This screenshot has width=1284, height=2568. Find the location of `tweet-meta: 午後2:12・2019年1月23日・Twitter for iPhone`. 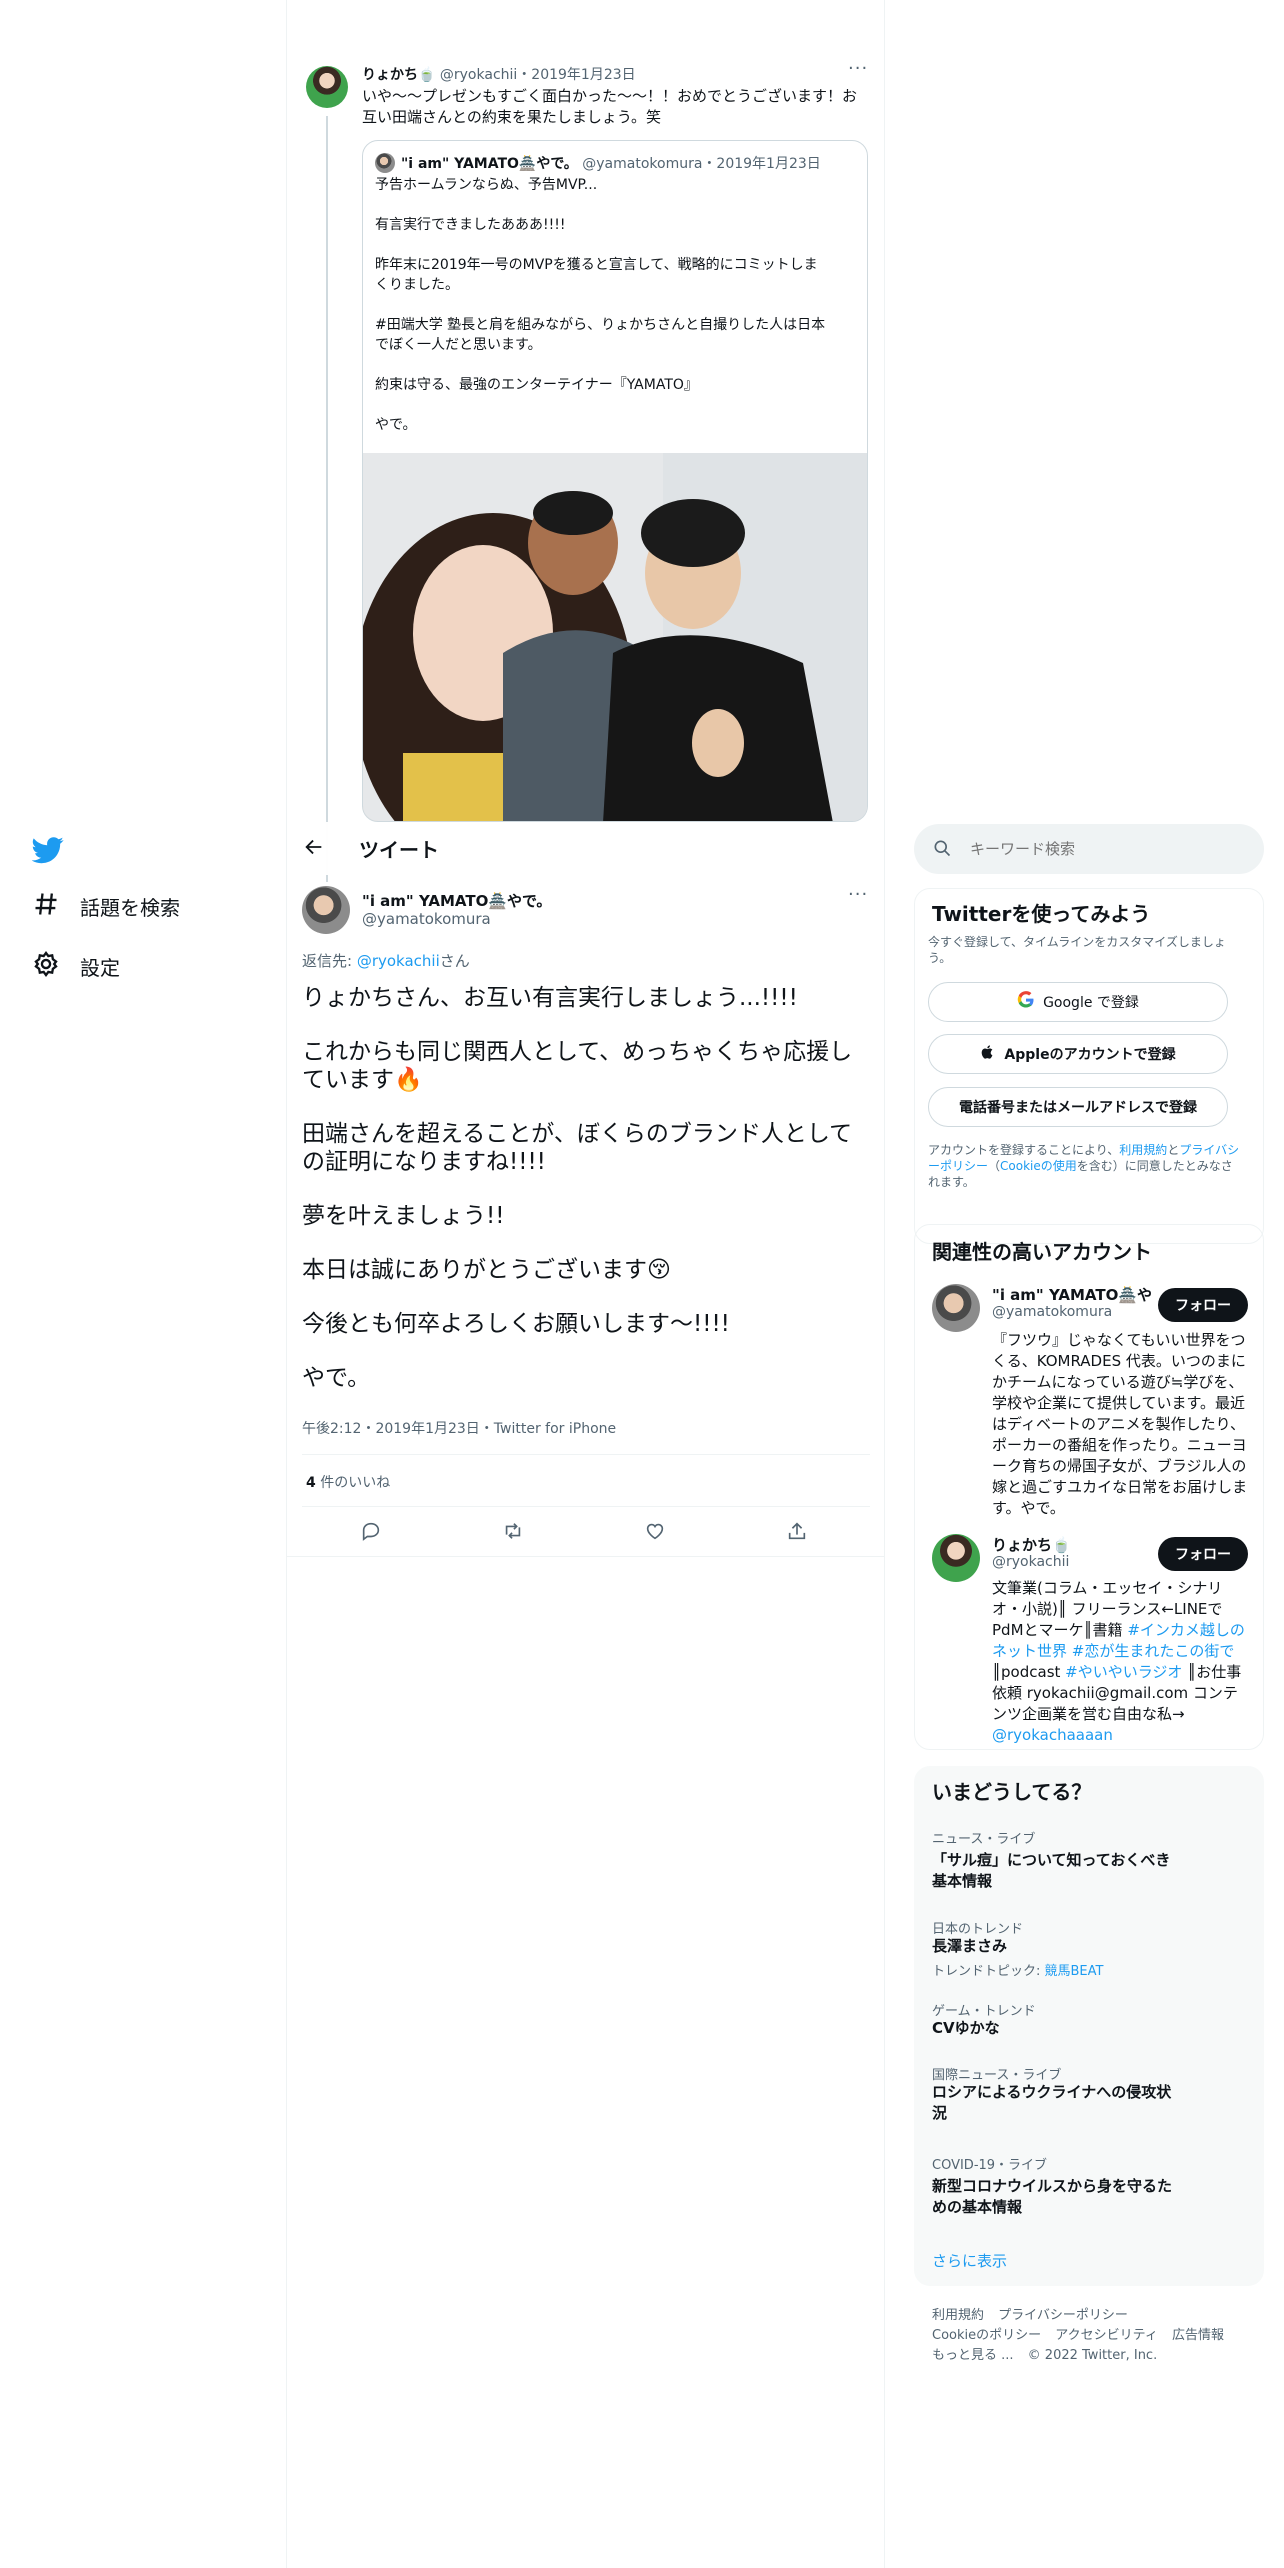

tweet-meta: 午後2:12・2019年1月23日・Twitter for iPhone is located at coordinates (459, 1428).